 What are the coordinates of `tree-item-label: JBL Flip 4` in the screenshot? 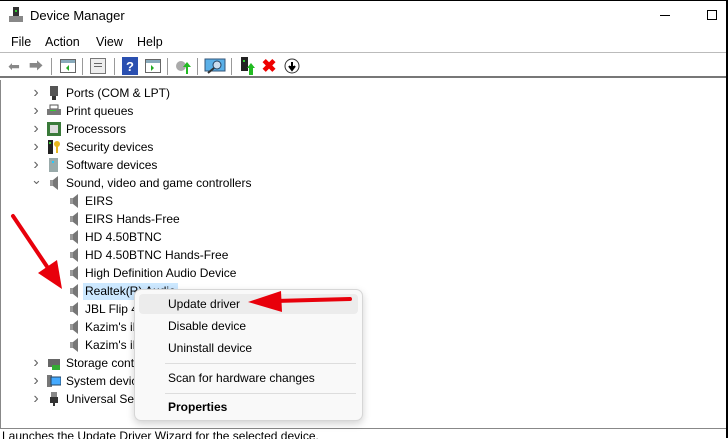 It's located at (111, 308).